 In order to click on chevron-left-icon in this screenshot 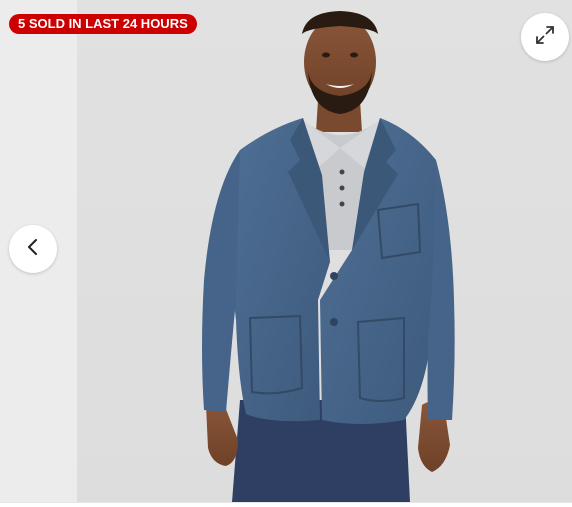, I will do `click(33, 249)`.